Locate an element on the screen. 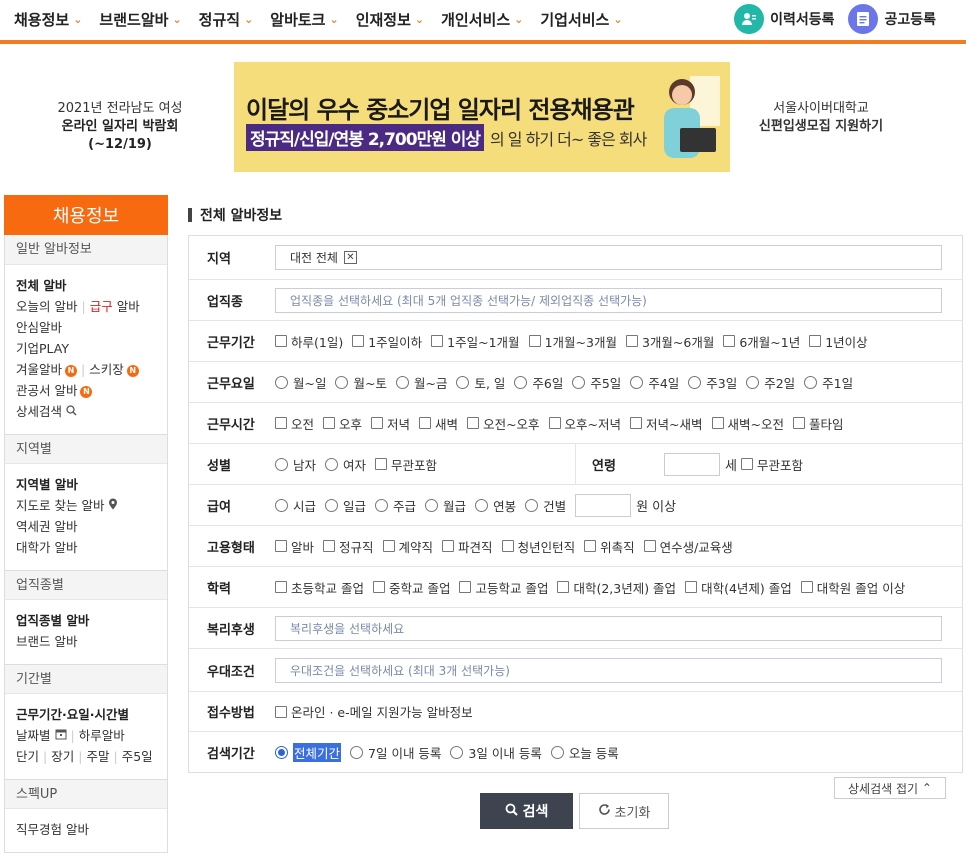 This screenshot has width=966, height=853. days-option: 월~일 is located at coordinates (300, 382).